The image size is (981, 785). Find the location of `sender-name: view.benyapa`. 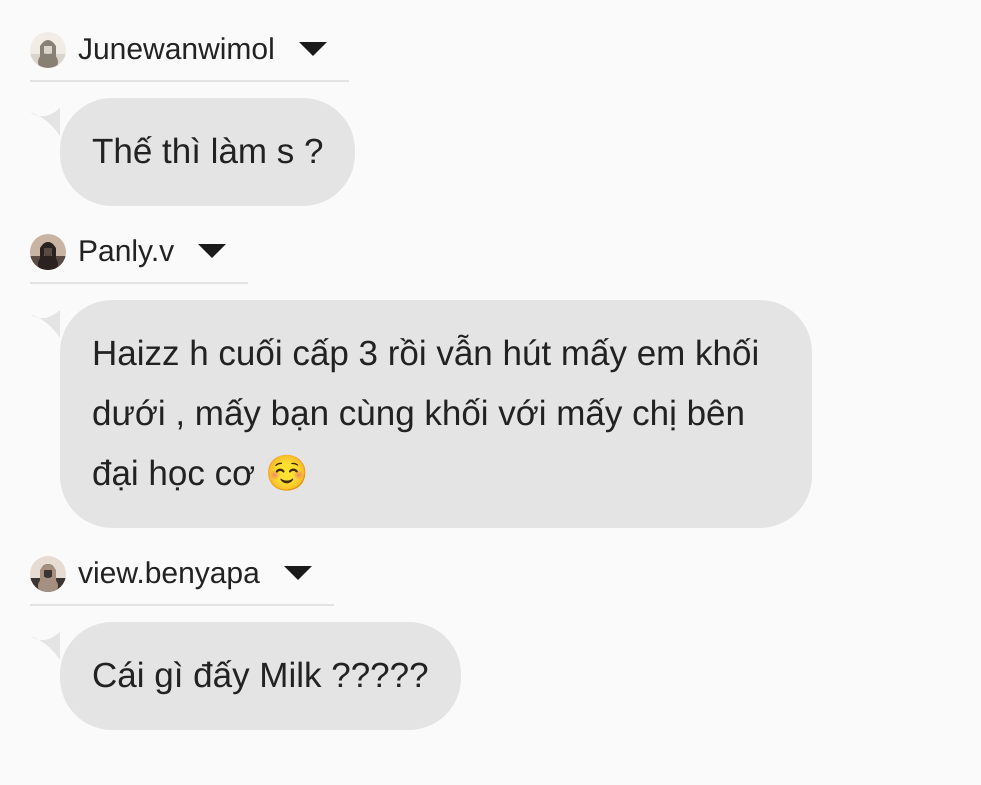

sender-name: view.benyapa is located at coordinates (169, 574).